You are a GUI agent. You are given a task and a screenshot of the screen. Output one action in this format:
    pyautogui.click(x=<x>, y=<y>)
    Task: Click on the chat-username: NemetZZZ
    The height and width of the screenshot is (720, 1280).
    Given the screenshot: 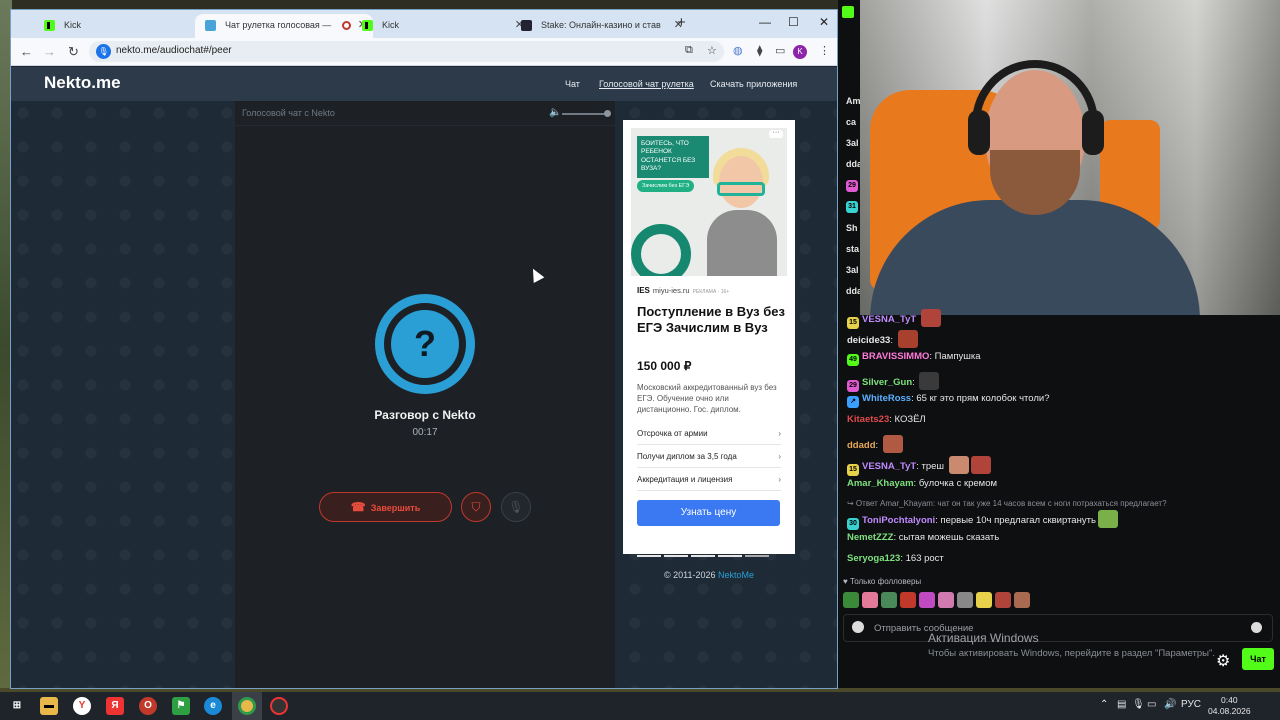 What is the action you would take?
    pyautogui.click(x=870, y=537)
    